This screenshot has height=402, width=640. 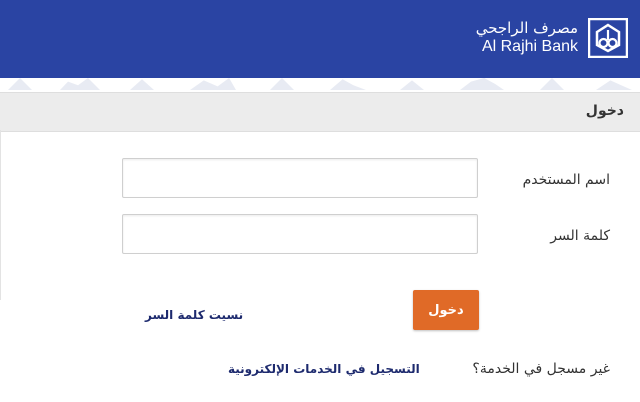 I want to click on bank-name-english: Al Rajhi Bank, so click(x=529, y=46).